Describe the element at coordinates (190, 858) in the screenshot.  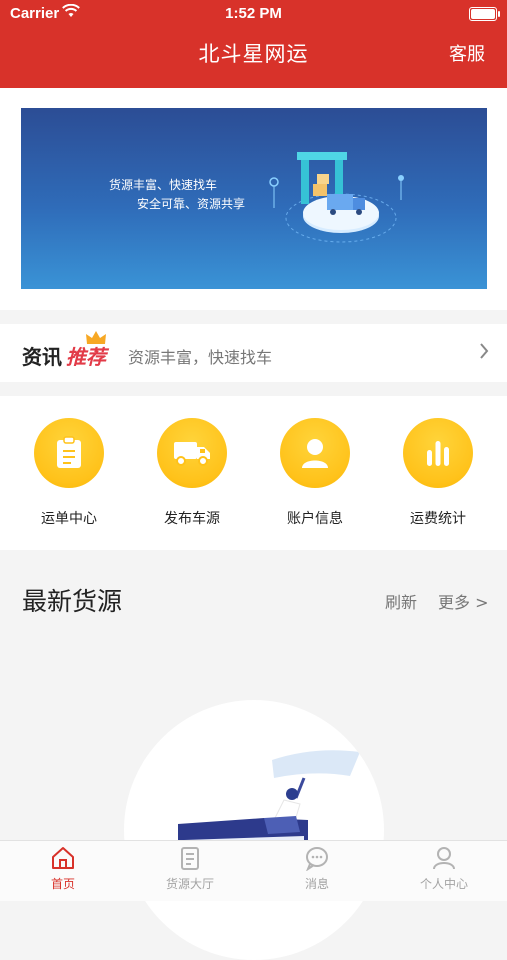
I see `document-icon` at that location.